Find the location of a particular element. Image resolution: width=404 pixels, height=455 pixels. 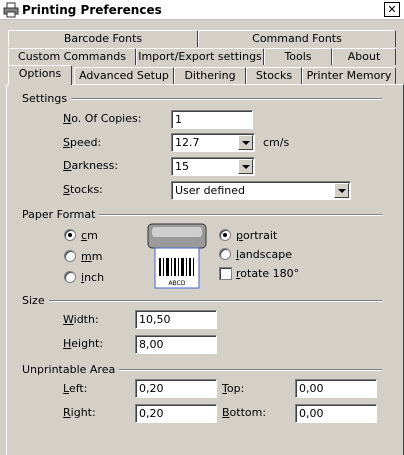

unprintable-group-line is located at coordinates (244, 370).